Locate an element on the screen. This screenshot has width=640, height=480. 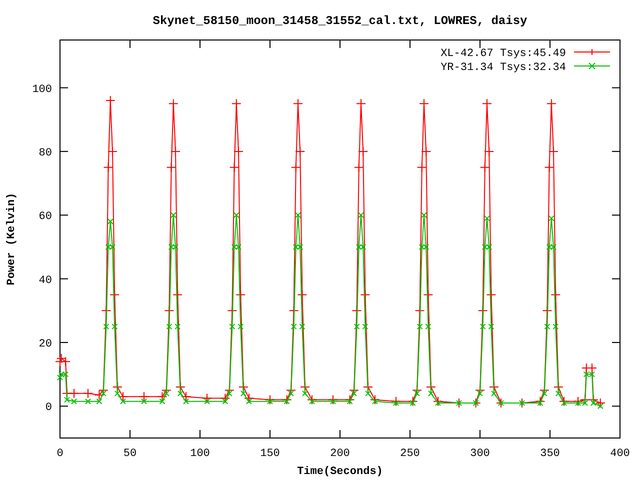
y-axis-label: Power (Kelvin) is located at coordinates (12, 239).